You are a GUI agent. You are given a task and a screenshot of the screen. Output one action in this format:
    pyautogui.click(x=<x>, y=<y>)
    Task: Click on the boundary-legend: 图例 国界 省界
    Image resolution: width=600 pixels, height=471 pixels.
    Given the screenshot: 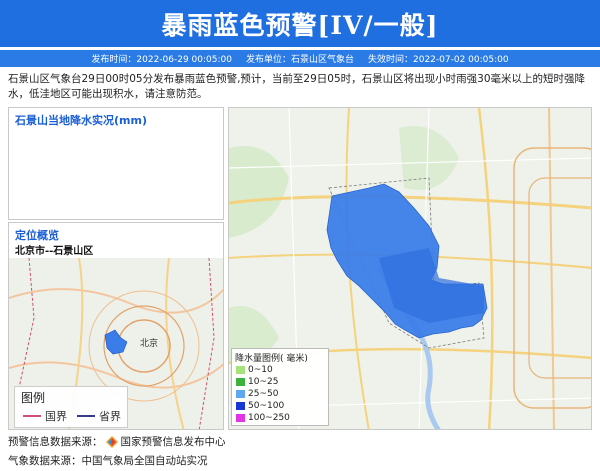 What is the action you would take?
    pyautogui.click(x=71, y=407)
    